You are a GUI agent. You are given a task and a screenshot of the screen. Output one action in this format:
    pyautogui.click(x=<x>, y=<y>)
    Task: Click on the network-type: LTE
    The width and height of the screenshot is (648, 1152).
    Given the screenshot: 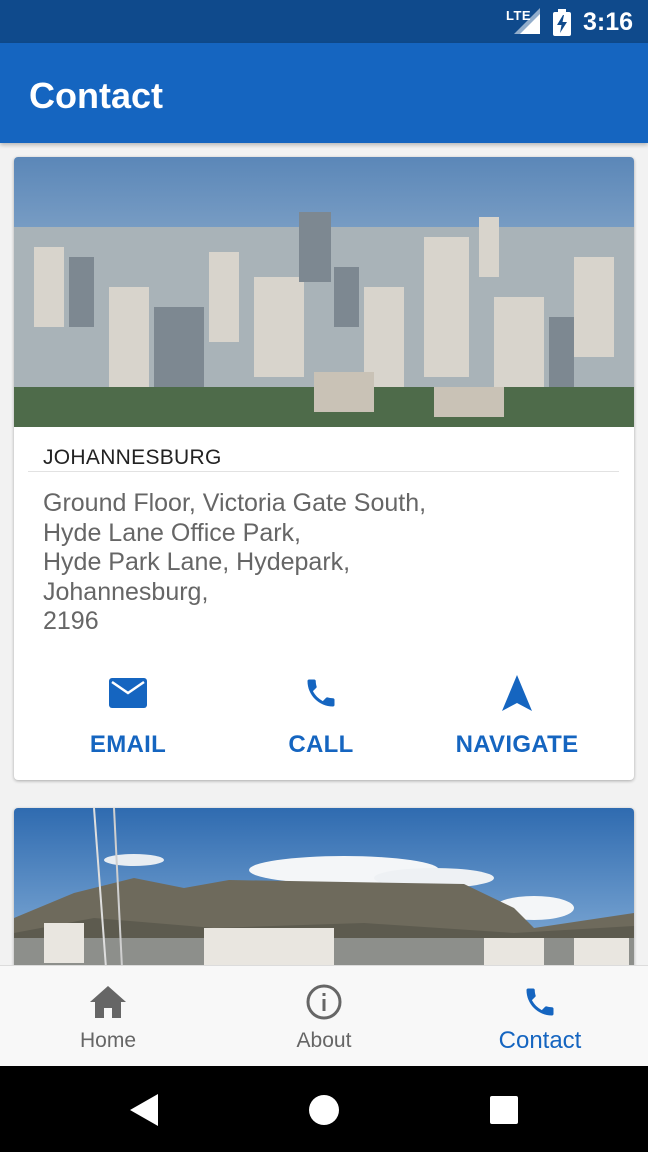 What is the action you would take?
    pyautogui.click(x=519, y=15)
    